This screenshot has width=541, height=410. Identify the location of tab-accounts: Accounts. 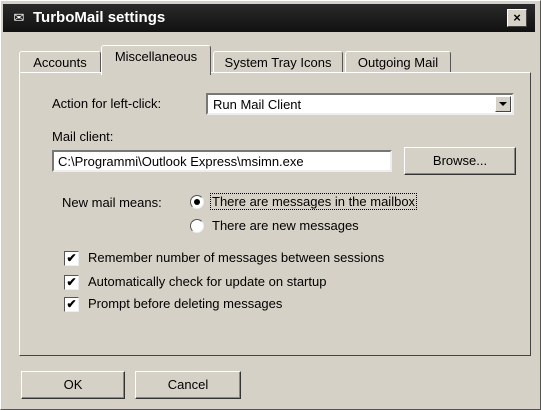
(60, 62).